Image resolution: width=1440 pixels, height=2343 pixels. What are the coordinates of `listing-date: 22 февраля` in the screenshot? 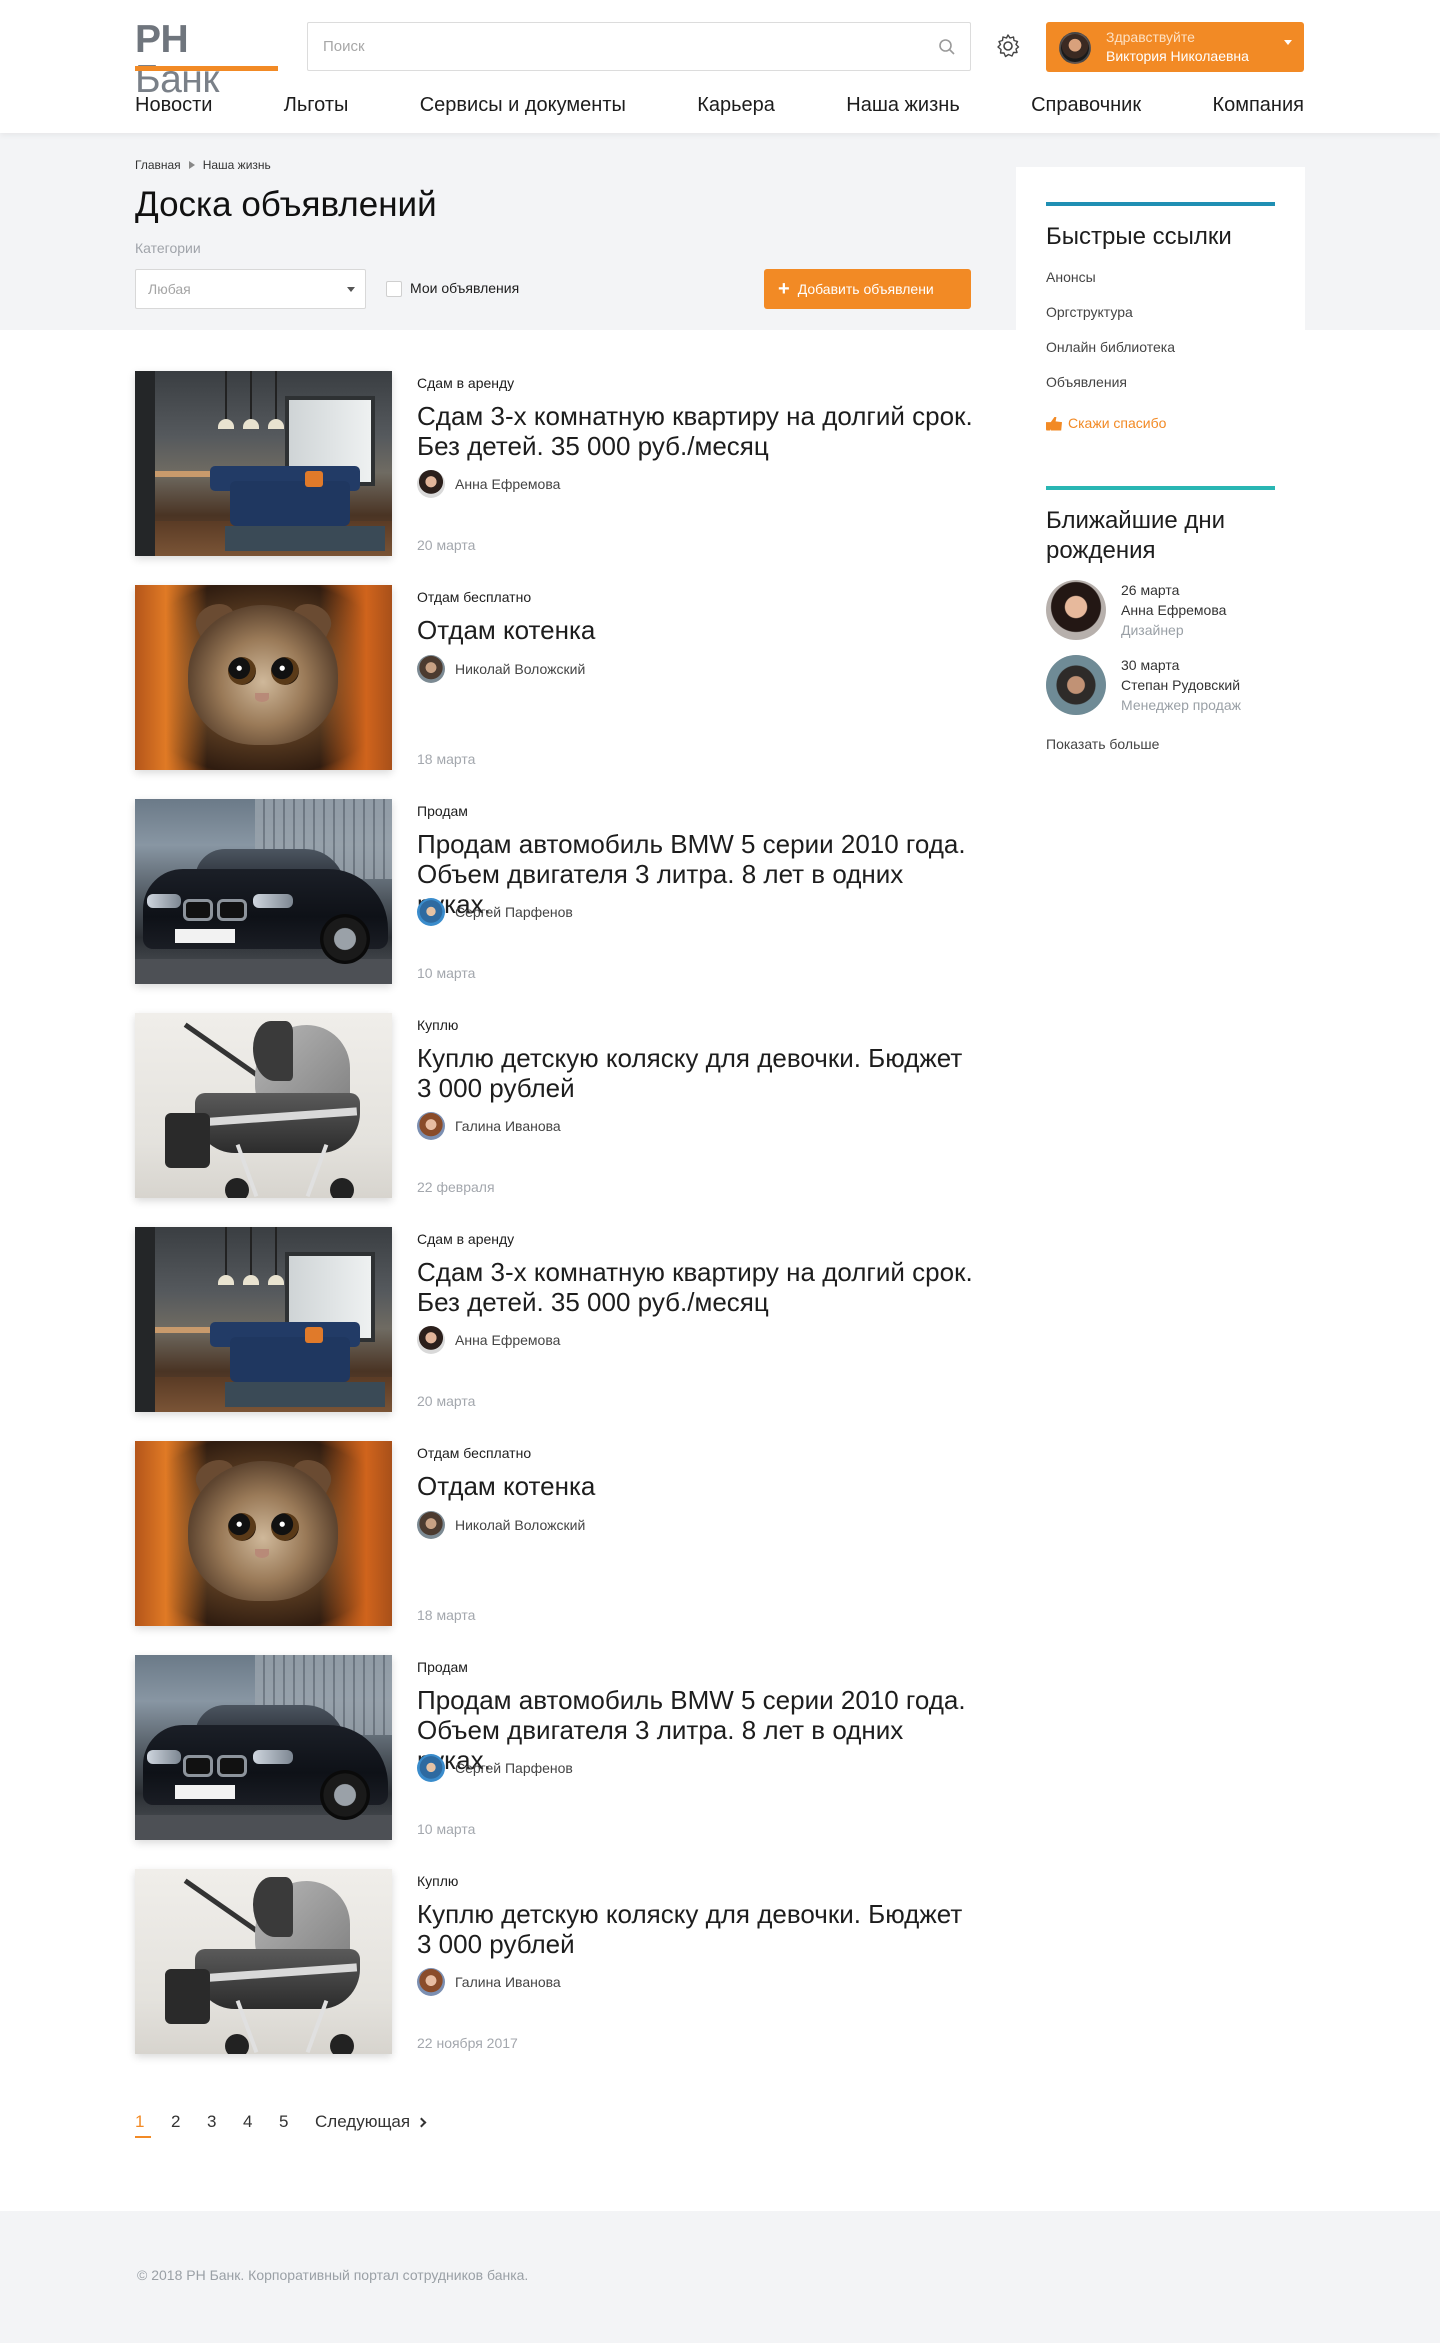 It's located at (456, 1187).